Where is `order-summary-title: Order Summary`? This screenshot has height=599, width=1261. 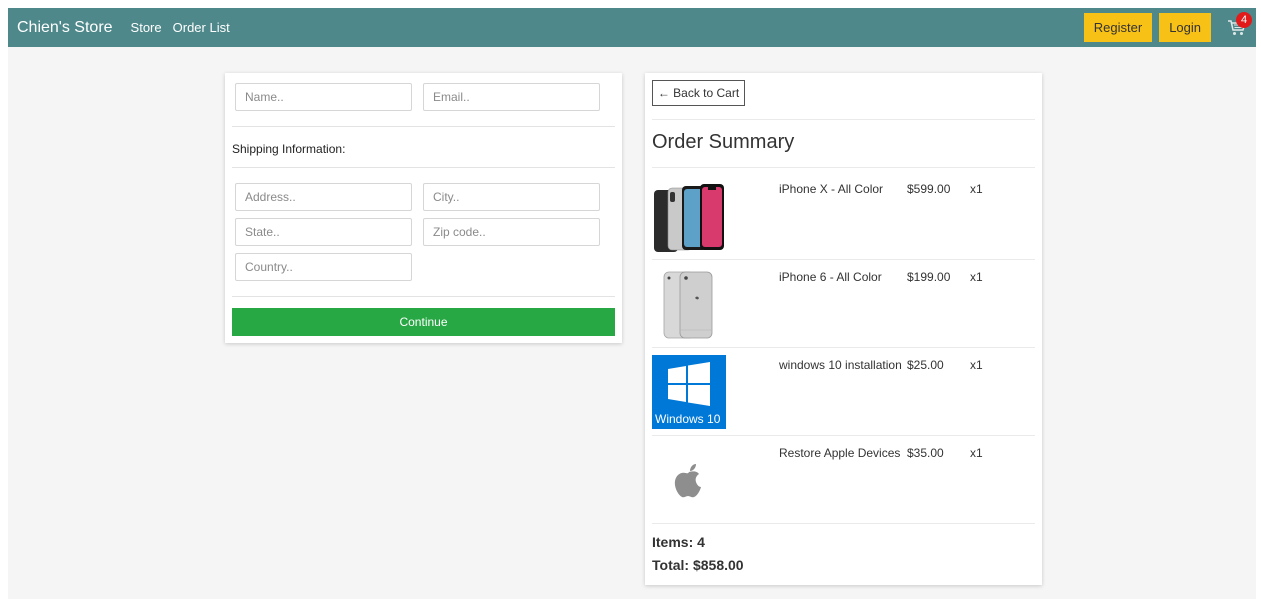
order-summary-title: Order Summary is located at coordinates (723, 142).